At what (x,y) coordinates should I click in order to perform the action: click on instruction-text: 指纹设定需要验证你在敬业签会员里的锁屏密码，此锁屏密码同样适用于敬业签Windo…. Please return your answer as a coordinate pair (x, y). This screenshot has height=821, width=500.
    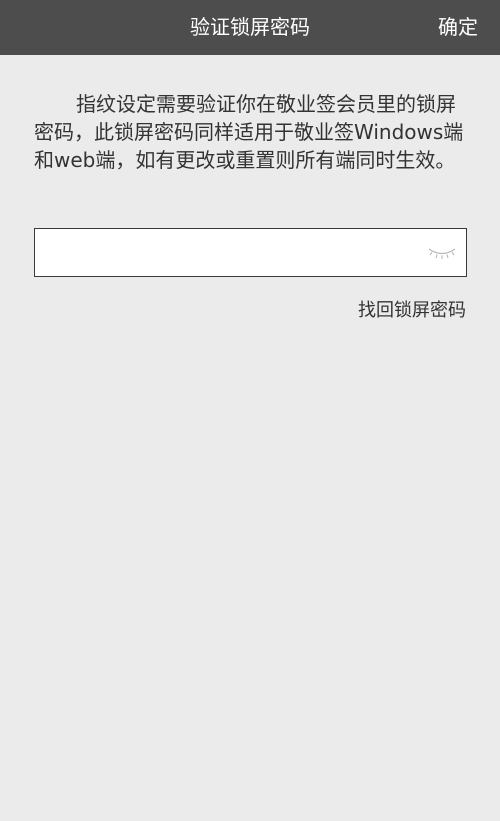
    Looking at the image, I should click on (249, 132).